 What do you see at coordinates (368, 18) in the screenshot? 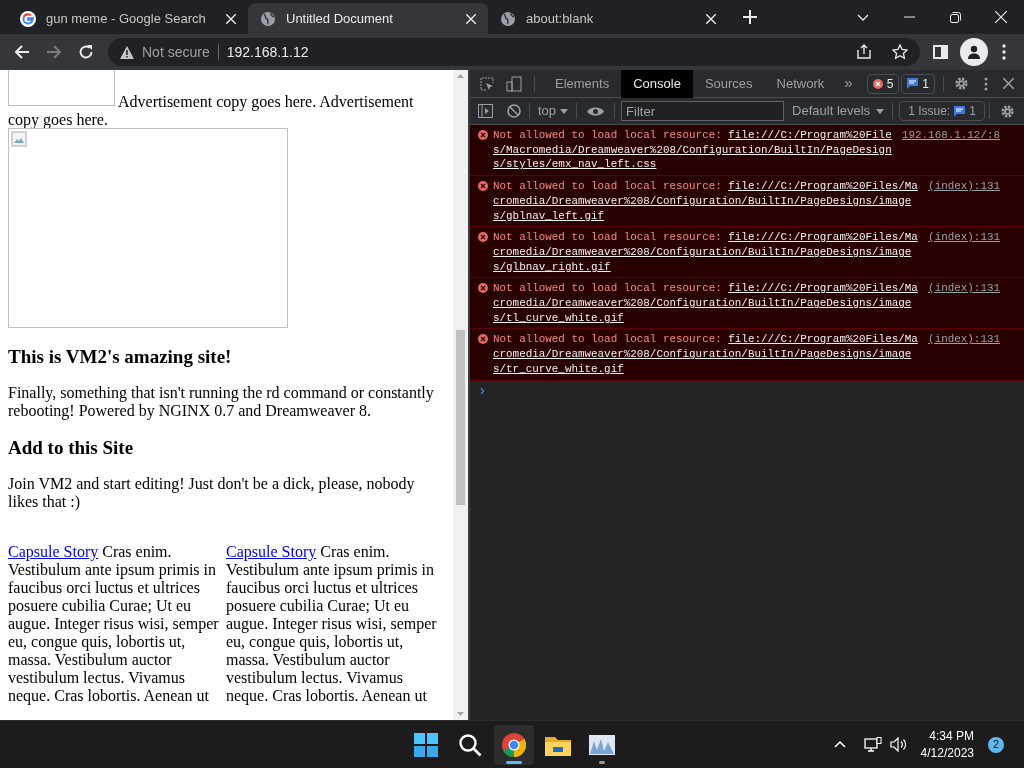
I see `browser-tab: Untitled Document` at bounding box center [368, 18].